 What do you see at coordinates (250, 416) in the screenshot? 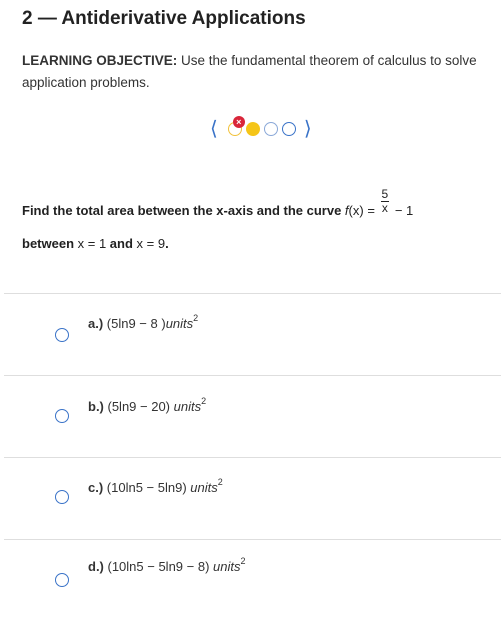
I see `answer-option-b: b.) (5ln9 − 20) units2` at bounding box center [250, 416].